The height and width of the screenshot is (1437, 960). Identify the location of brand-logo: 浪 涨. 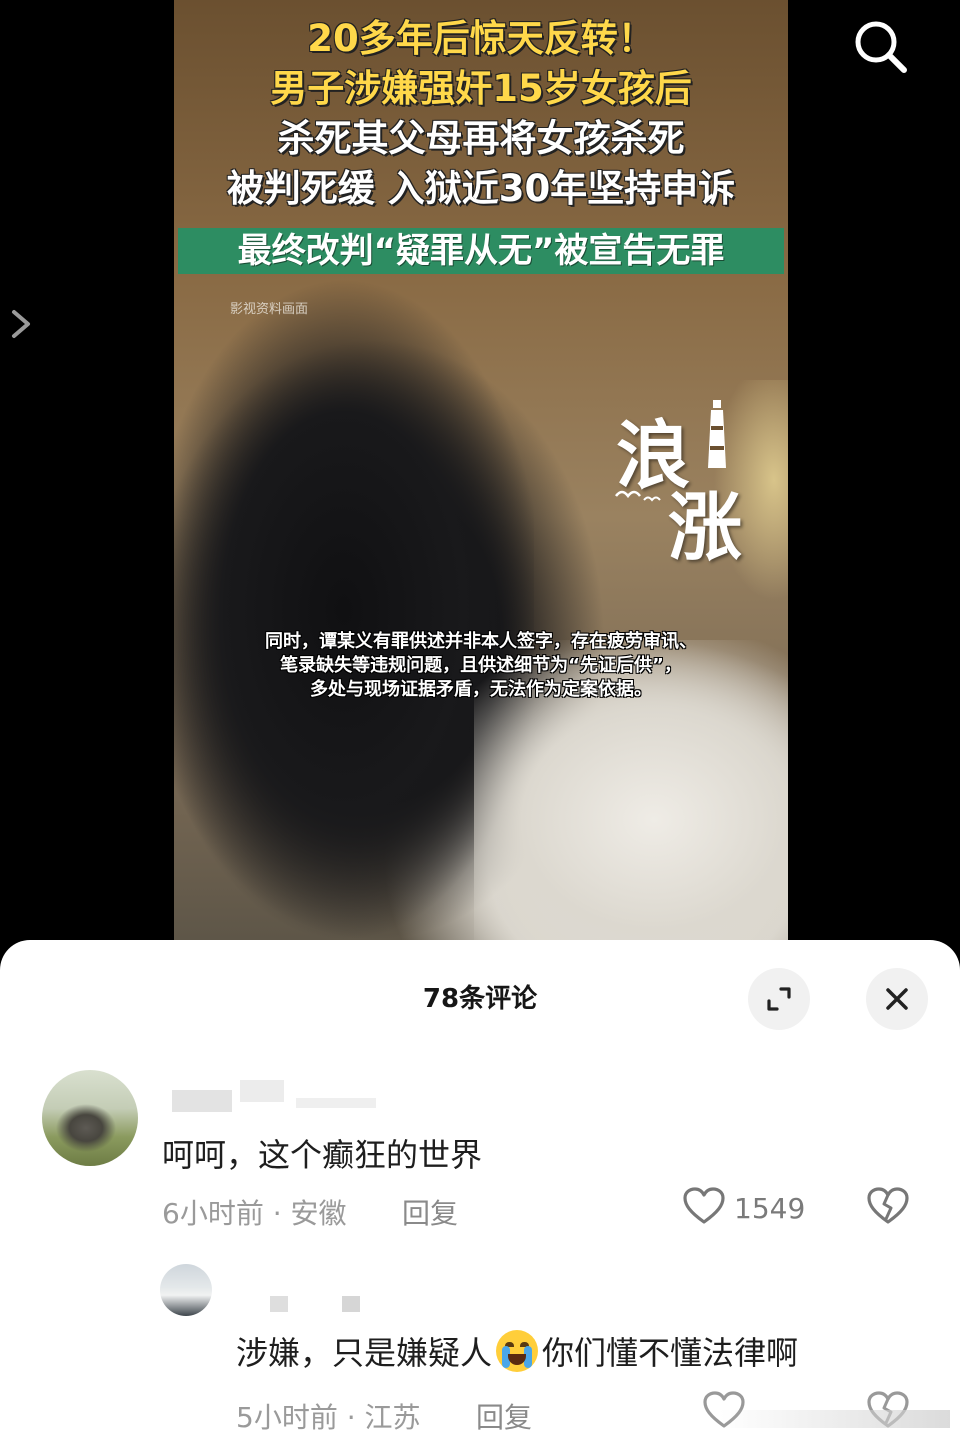
(695, 483).